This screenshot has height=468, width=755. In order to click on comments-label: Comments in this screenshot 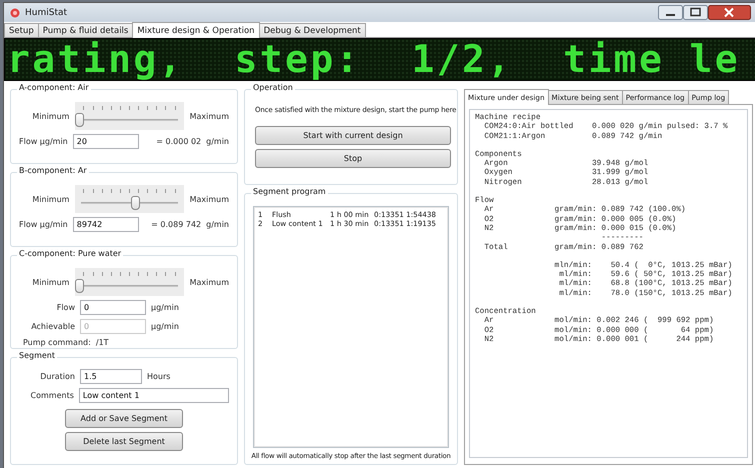, I will do `click(52, 395)`.